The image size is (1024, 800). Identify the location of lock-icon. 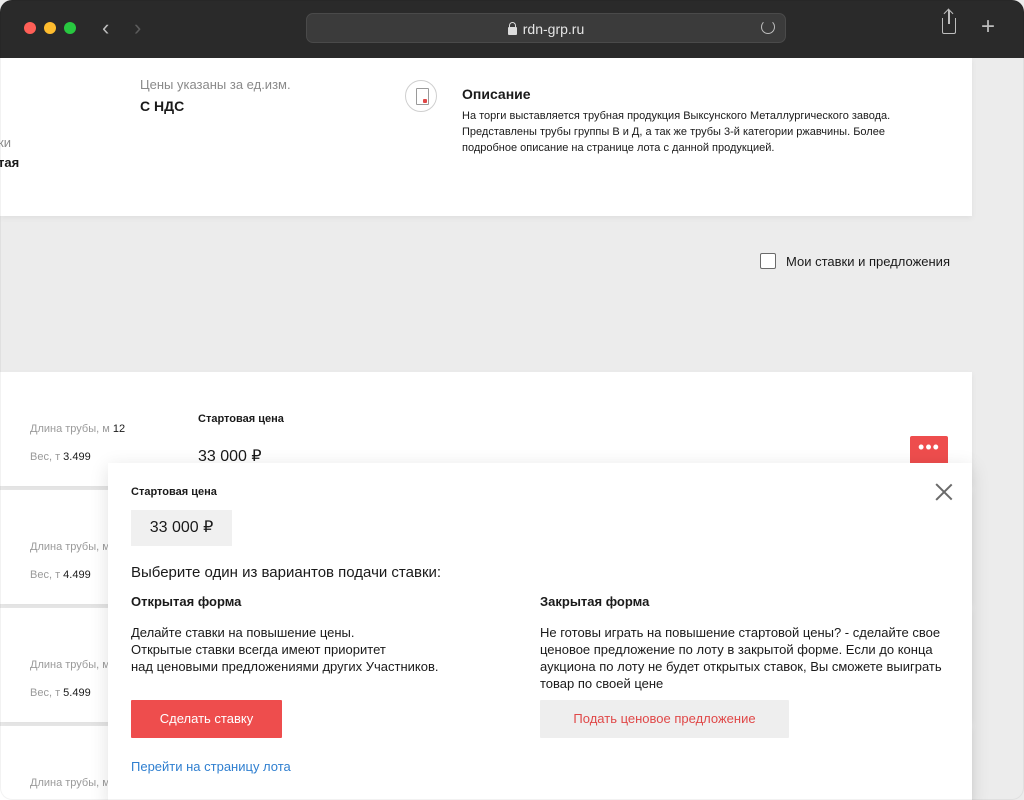
(512, 28).